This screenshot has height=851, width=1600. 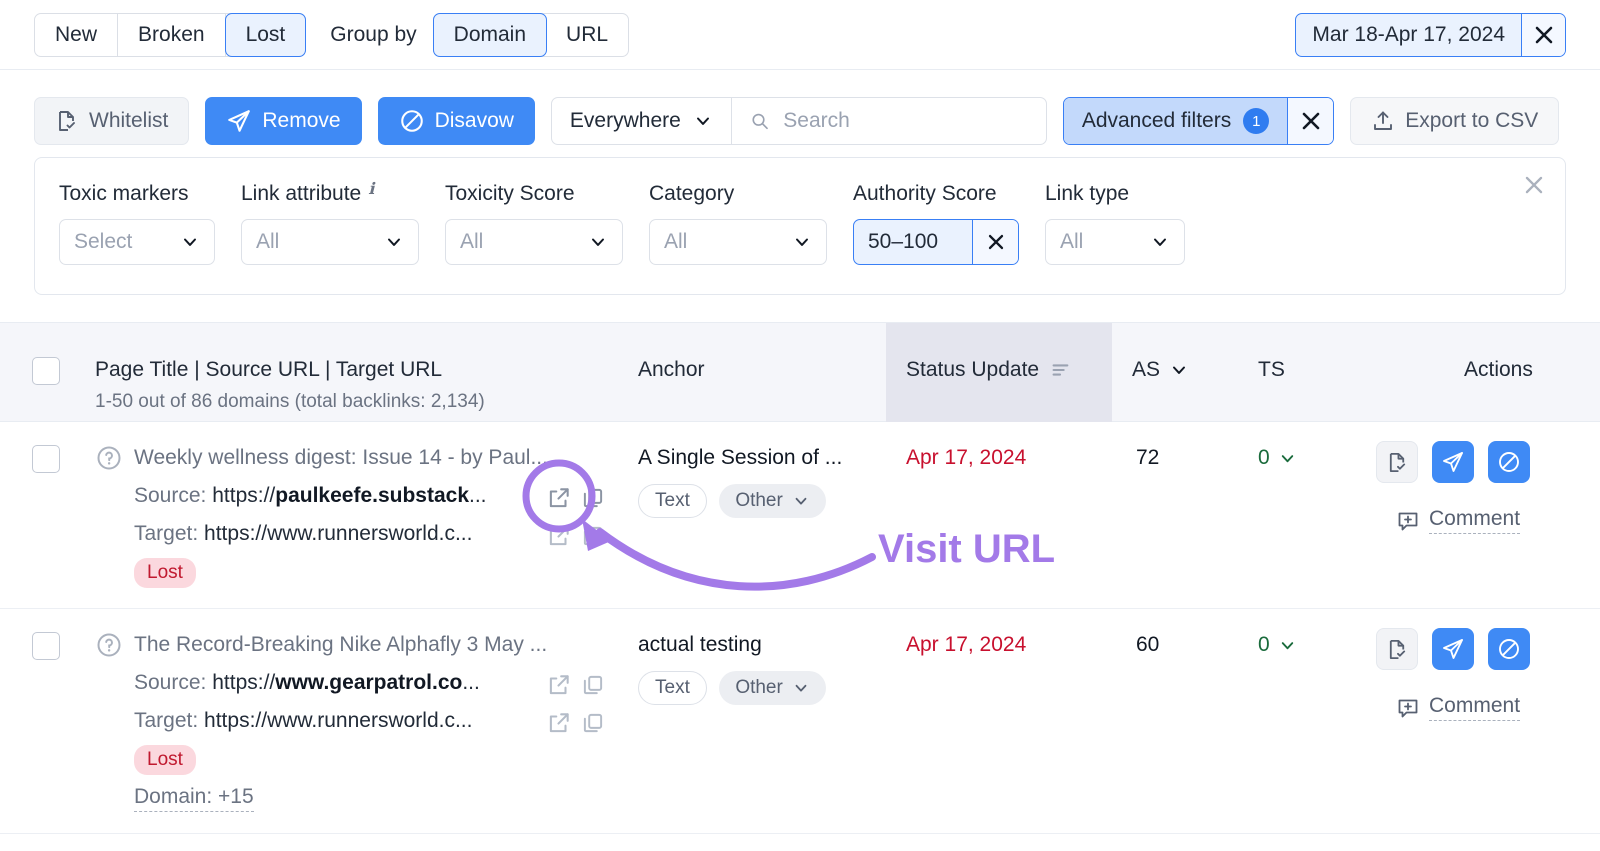 What do you see at coordinates (490, 34) in the screenshot?
I see `group-by-domain: Domain` at bounding box center [490, 34].